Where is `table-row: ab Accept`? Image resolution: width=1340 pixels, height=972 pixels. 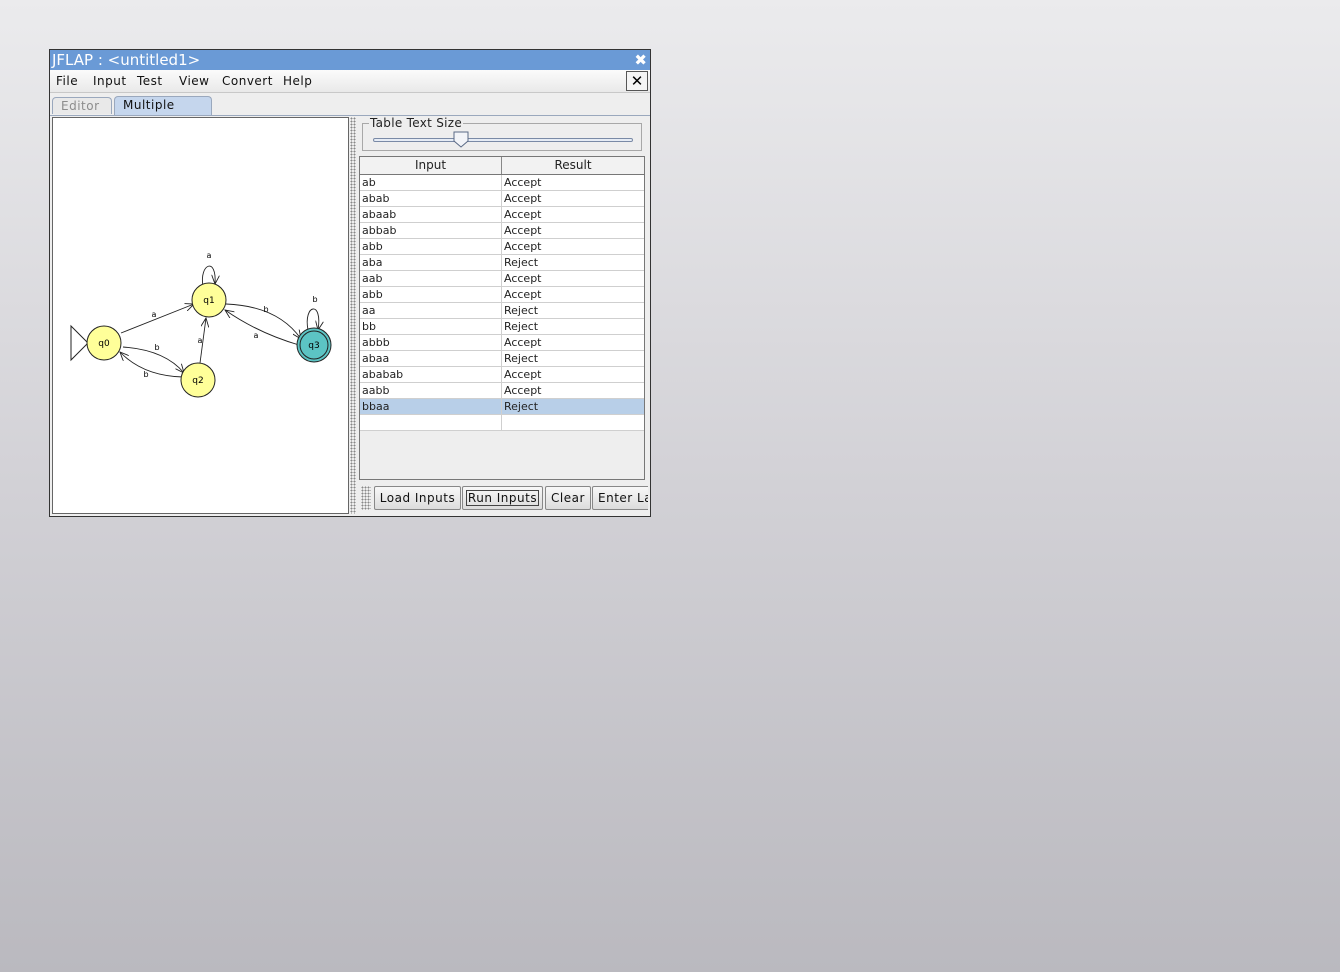 table-row: ab Accept is located at coordinates (502, 183).